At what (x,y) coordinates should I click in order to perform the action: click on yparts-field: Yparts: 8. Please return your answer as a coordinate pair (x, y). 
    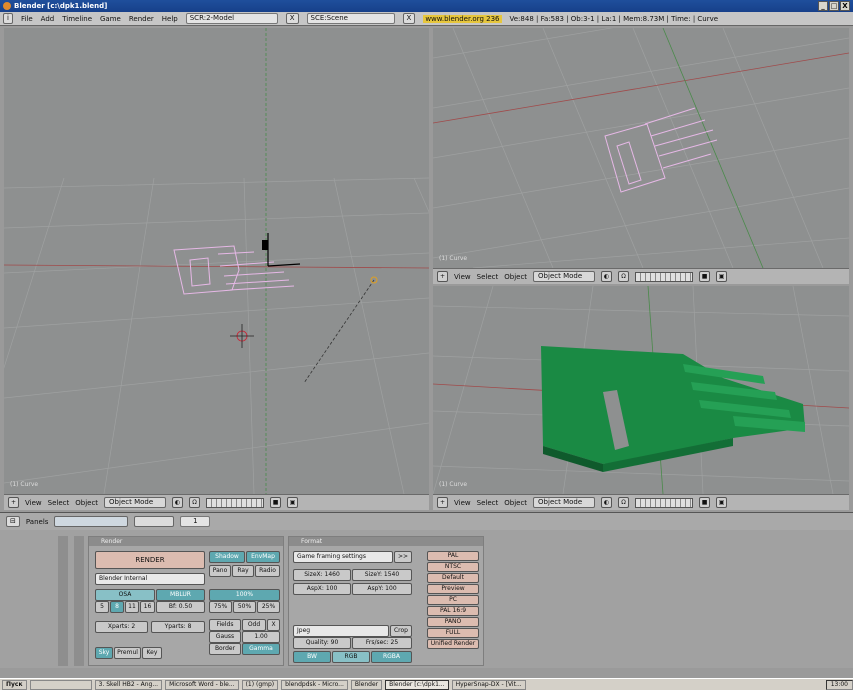
    Looking at the image, I should click on (178, 627).